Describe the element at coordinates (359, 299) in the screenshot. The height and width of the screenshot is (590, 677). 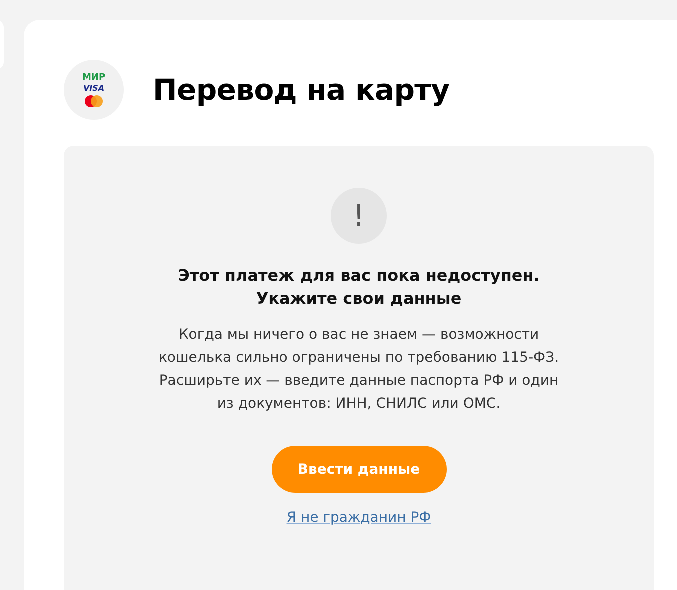
I see `notice-heading: Укажите свои данные` at that location.